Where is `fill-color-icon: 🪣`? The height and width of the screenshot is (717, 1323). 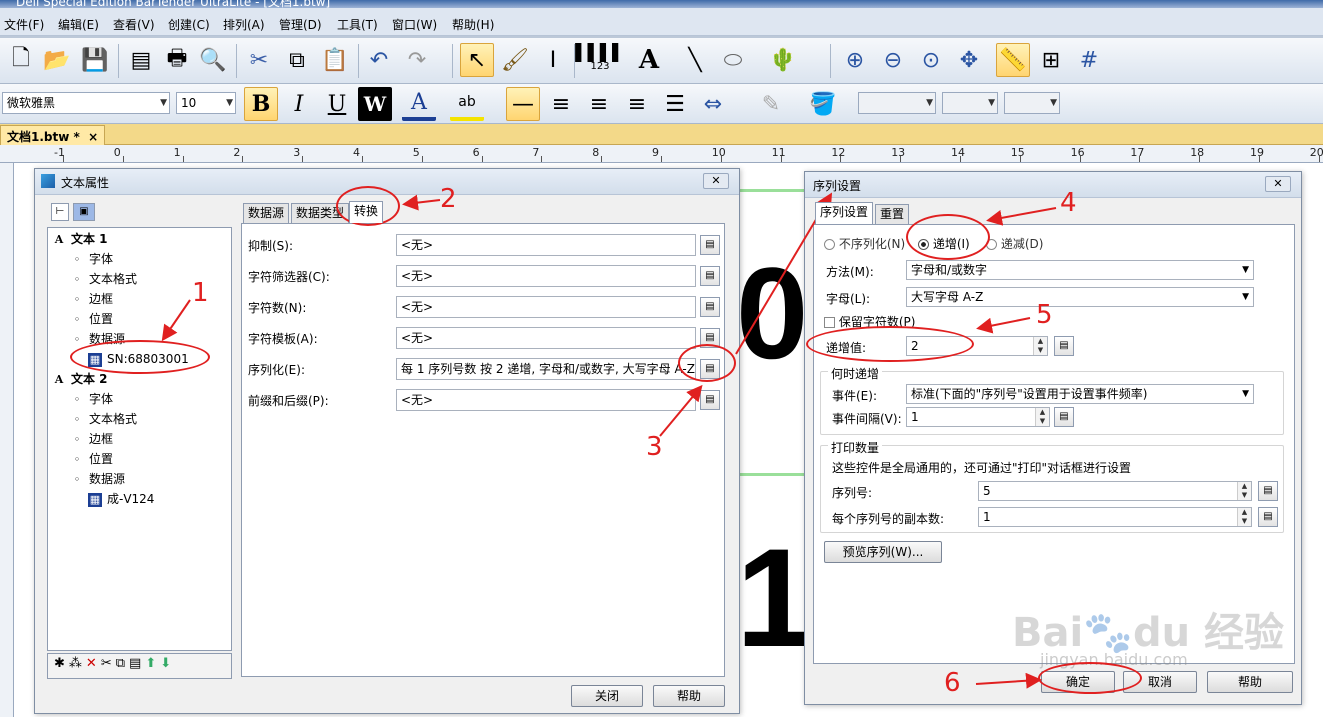
fill-color-icon: 🪣 is located at coordinates (823, 104).